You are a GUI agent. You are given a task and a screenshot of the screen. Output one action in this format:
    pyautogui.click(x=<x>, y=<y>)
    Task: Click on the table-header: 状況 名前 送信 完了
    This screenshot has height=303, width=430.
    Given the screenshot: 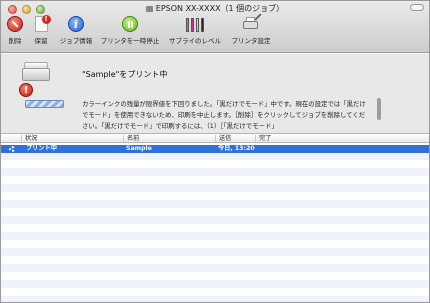 What is the action you would take?
    pyautogui.click(x=215, y=138)
    